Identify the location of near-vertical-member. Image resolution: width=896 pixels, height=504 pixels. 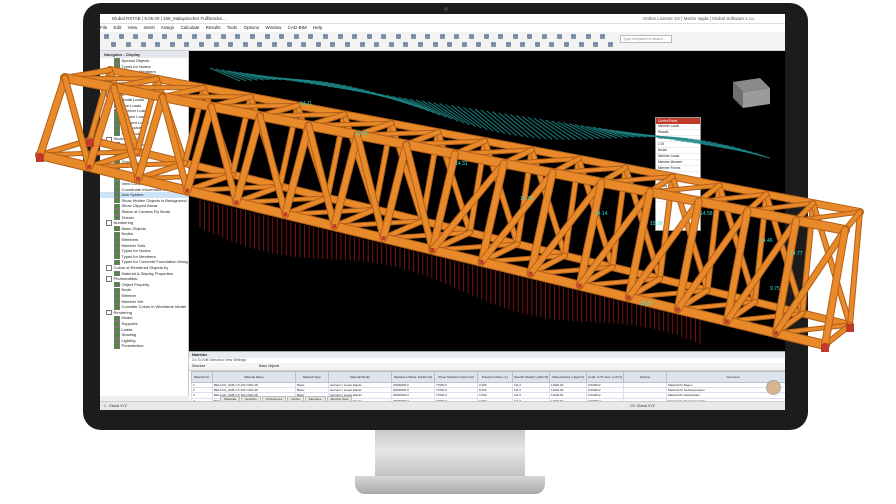
(52, 116).